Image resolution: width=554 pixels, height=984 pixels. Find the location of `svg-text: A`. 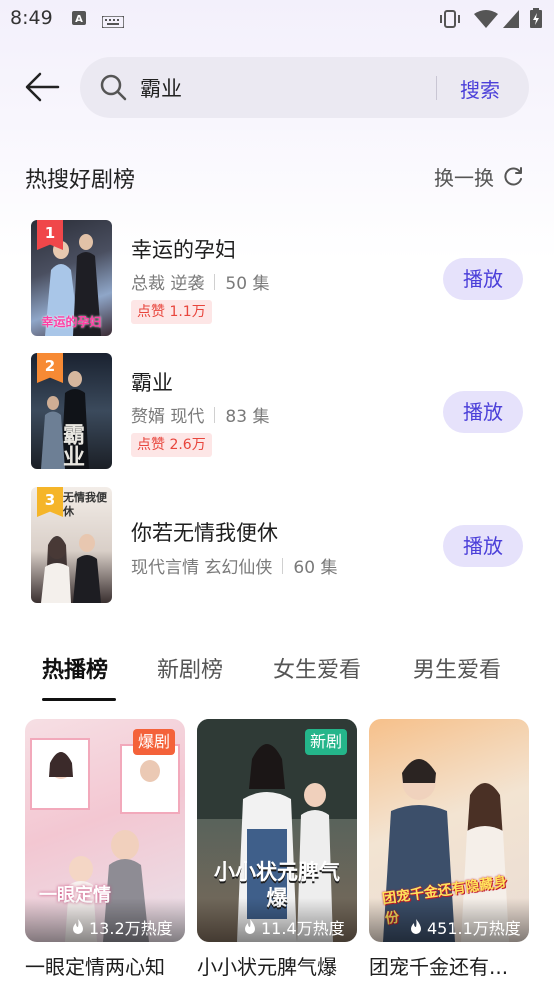

svg-text: A is located at coordinates (79, 19).